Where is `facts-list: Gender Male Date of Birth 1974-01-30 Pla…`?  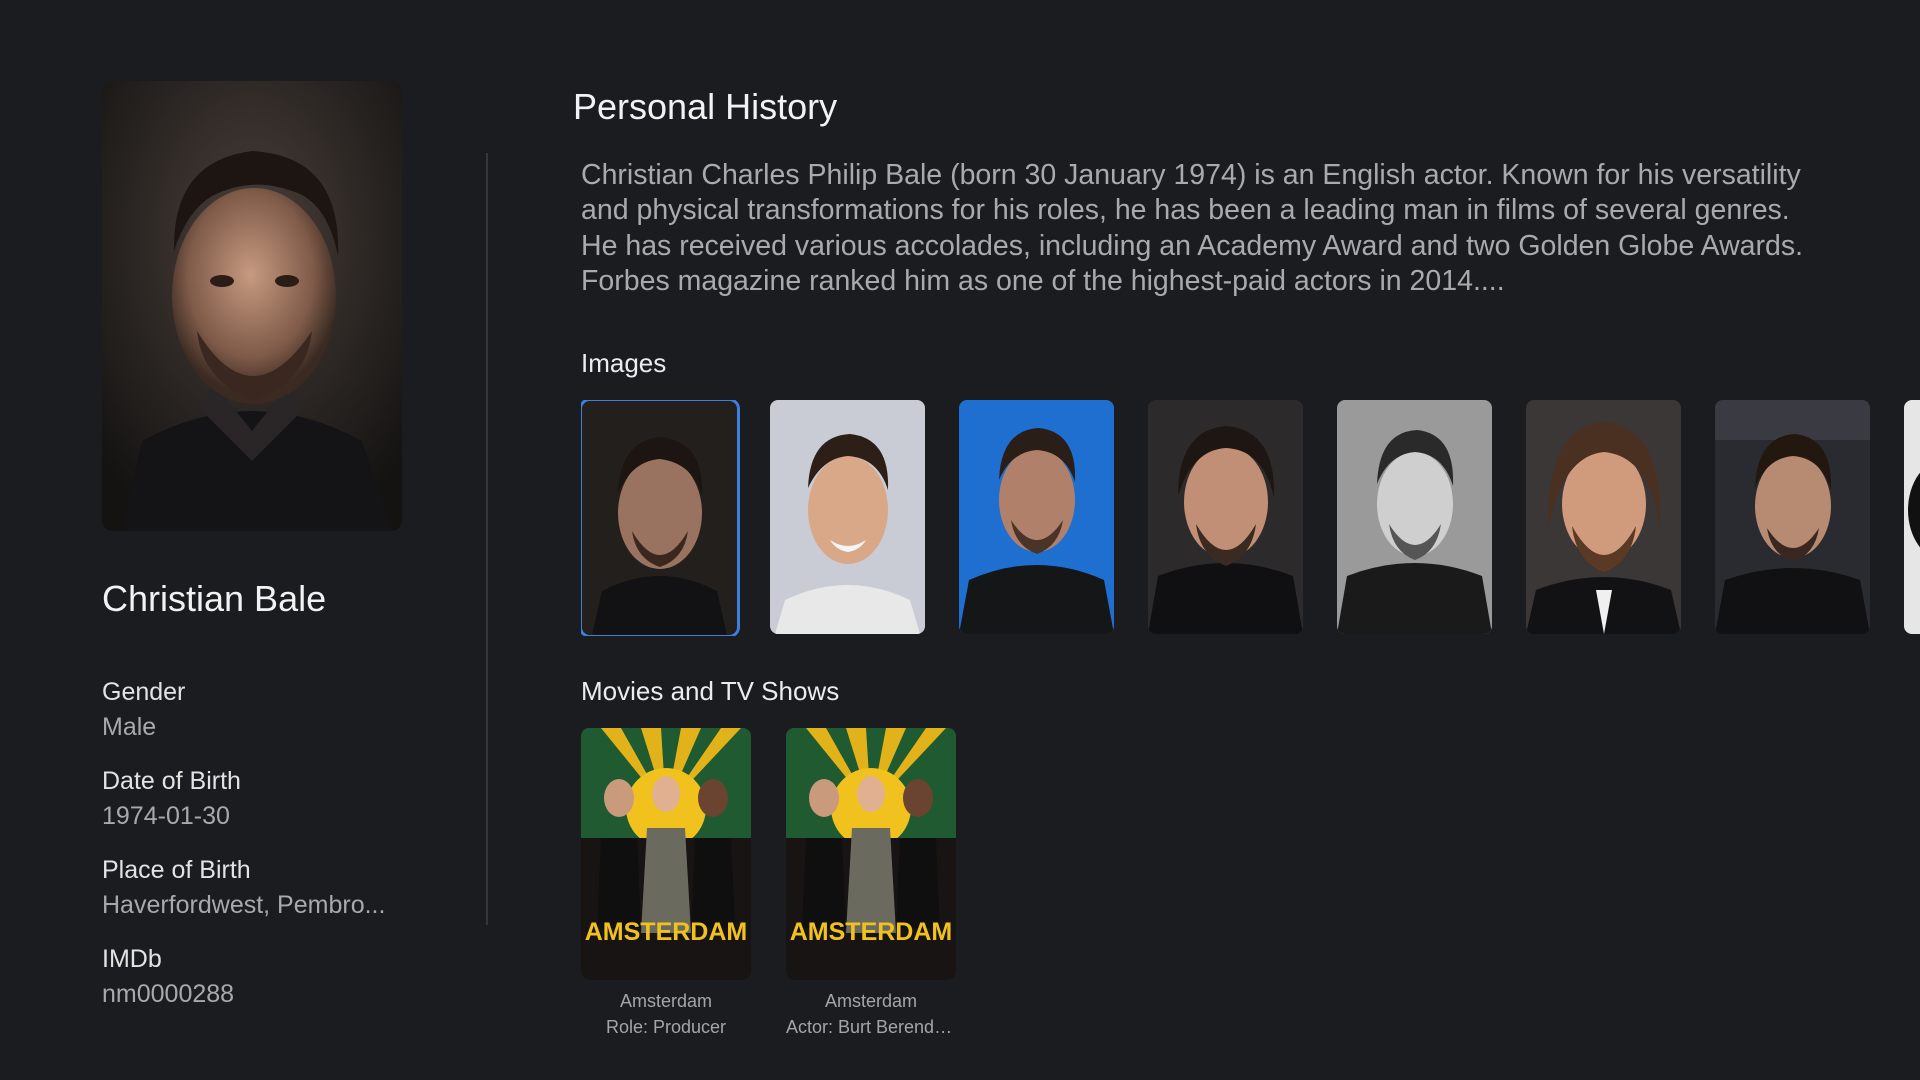 facts-list: Gender Male Date of Birth 1974-01-30 Pla… is located at coordinates (252, 854).